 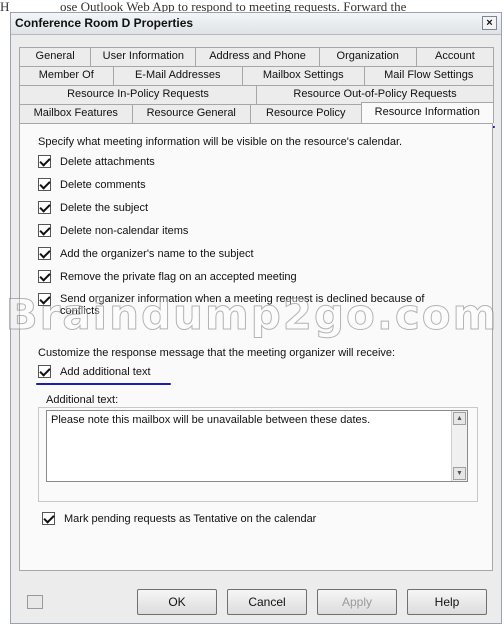 What do you see at coordinates (124, 230) in the screenshot?
I see `delete-non-calendar-label: Delete non-calendar items` at bounding box center [124, 230].